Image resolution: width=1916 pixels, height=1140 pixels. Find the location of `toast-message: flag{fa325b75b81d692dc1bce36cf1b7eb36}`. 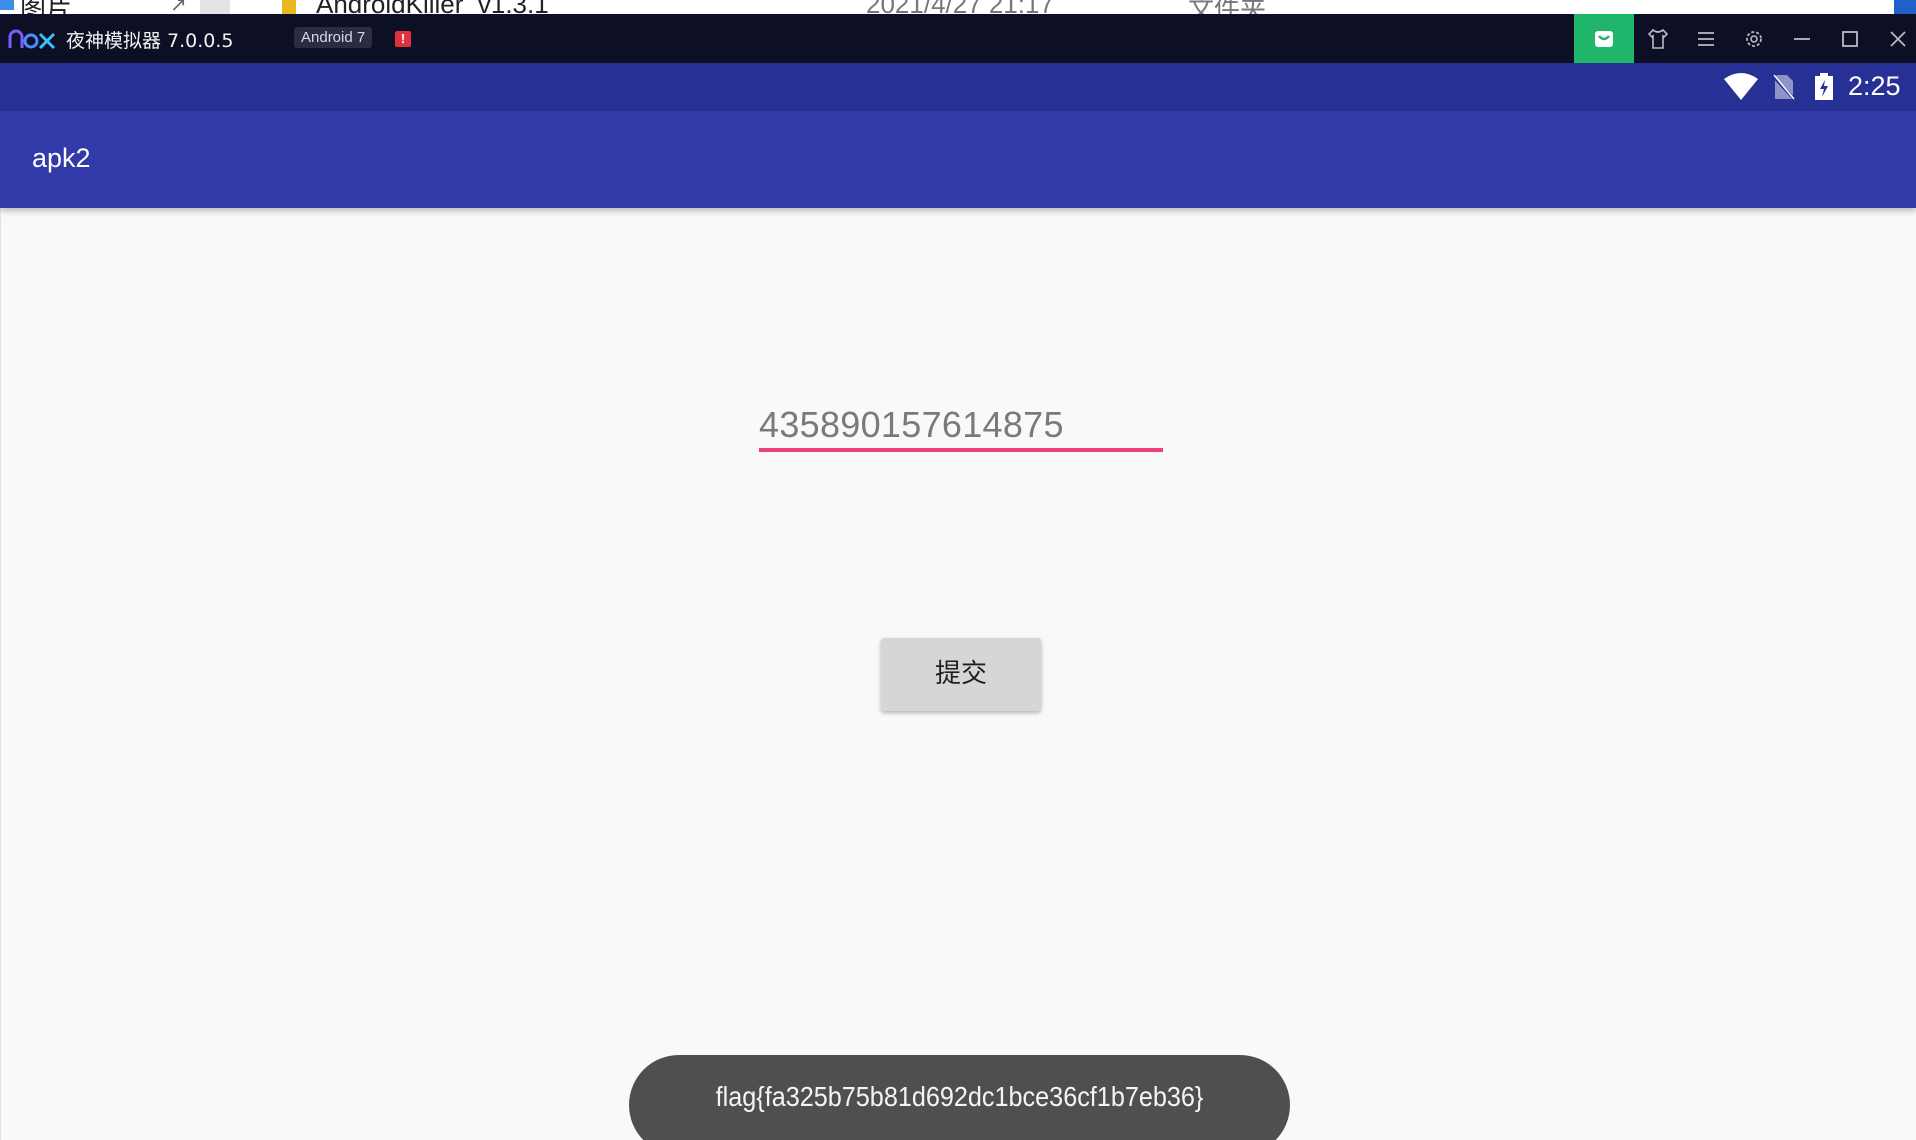

toast-message: flag{fa325b75b81d692dc1bce36cf1b7eb36} is located at coordinates (959, 1097).